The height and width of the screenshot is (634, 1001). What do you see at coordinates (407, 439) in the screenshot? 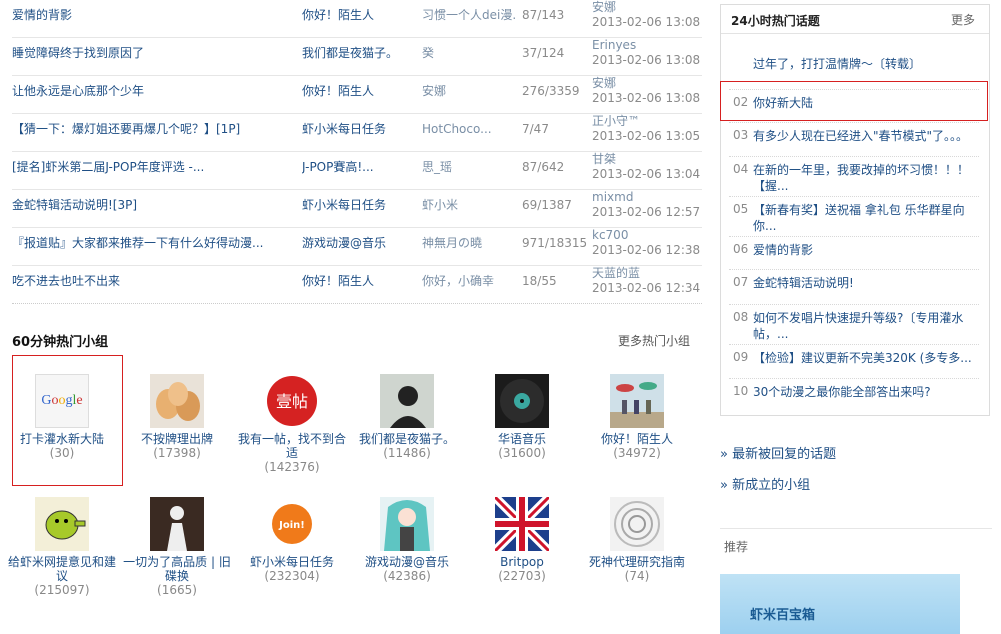
I see `group-name-link: 我们都是夜猫子。` at bounding box center [407, 439].